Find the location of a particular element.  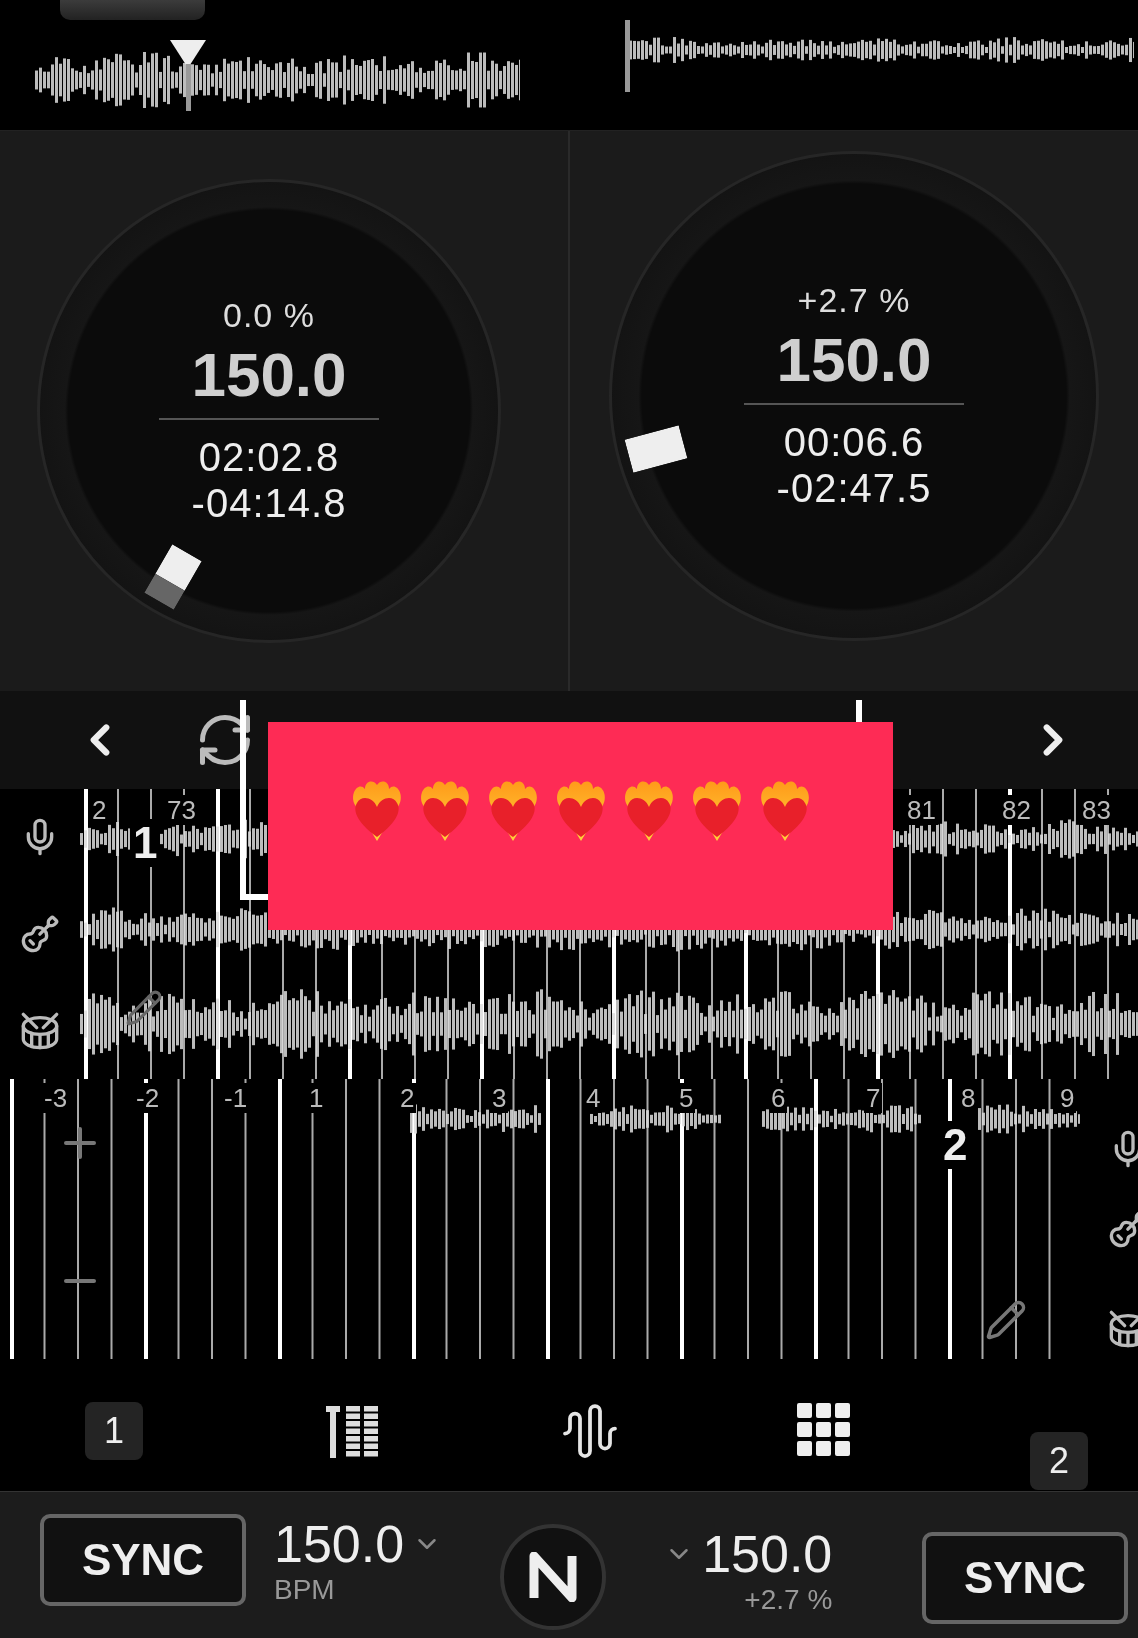

pitch-percent: 0.0 % is located at coordinates (269, 315).